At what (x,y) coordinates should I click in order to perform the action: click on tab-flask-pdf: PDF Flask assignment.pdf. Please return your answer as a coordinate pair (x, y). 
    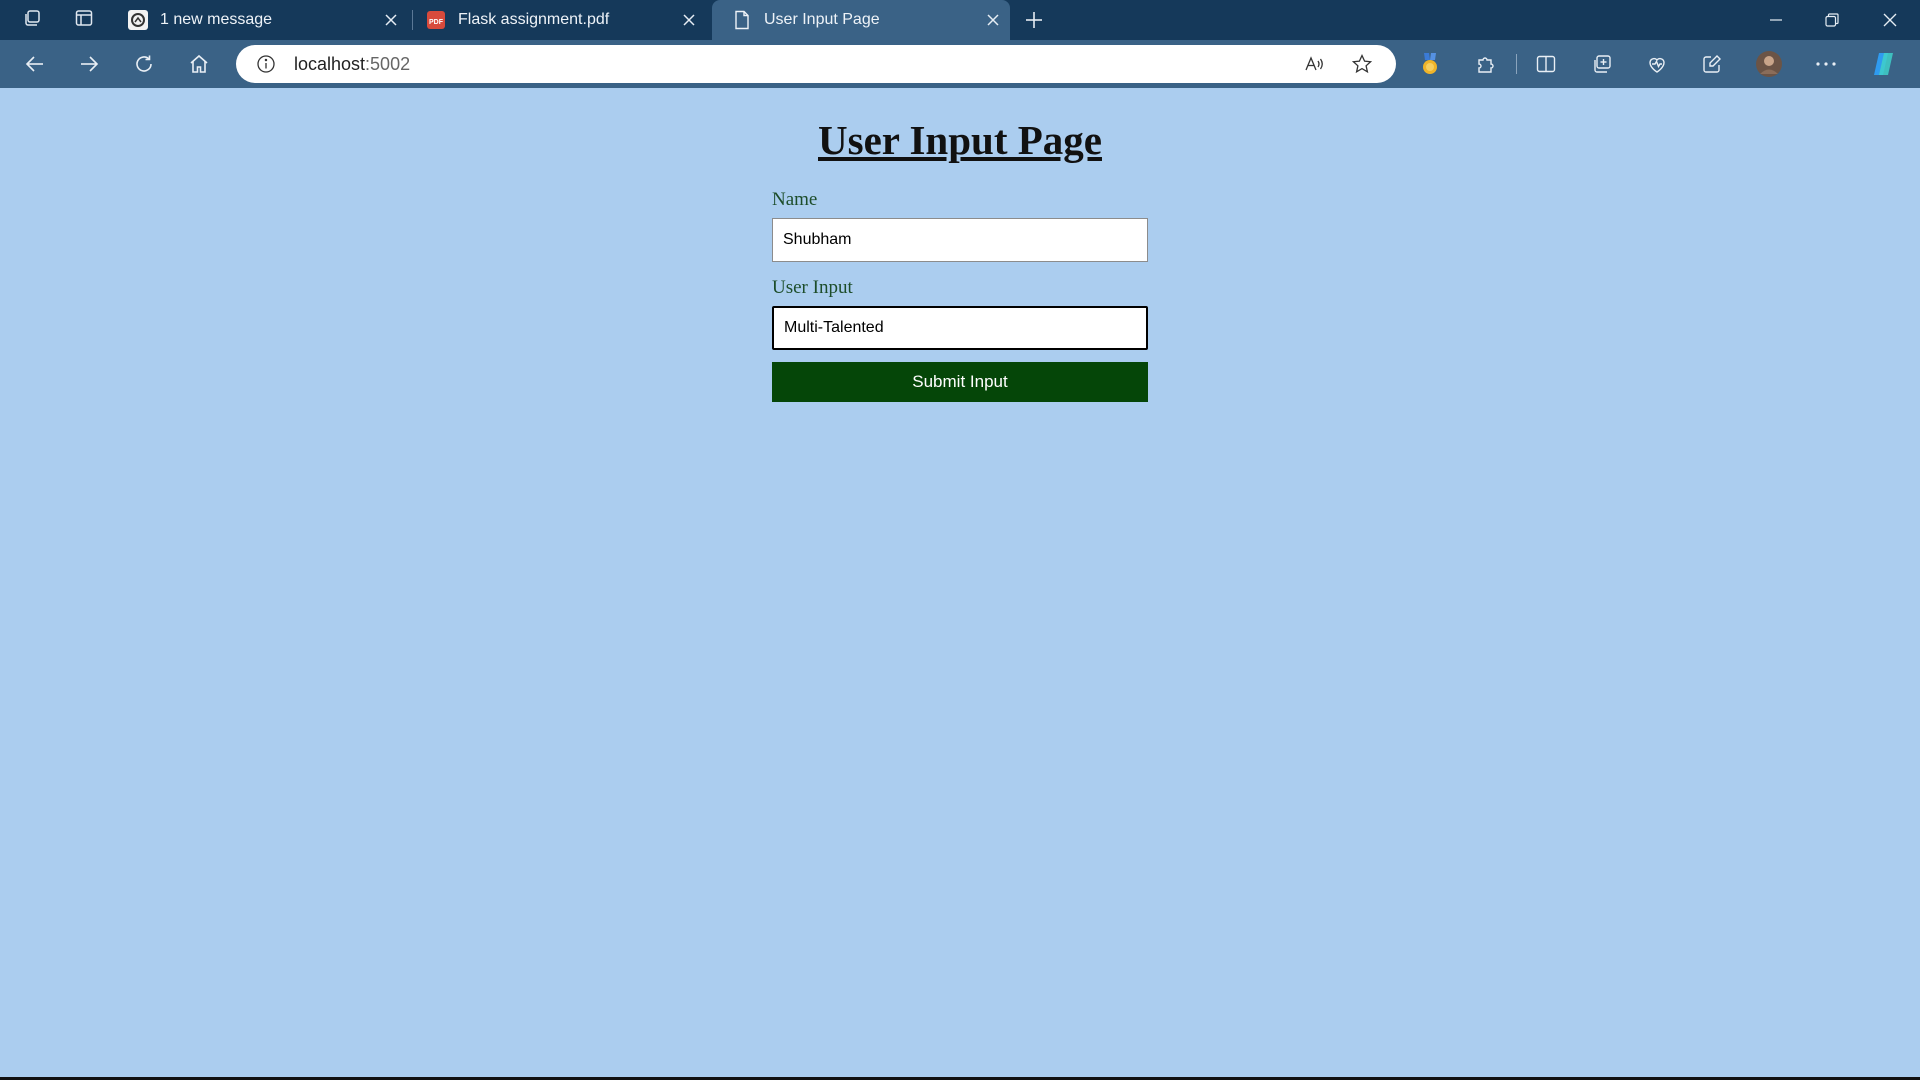
    Looking at the image, I should click on (556, 20).